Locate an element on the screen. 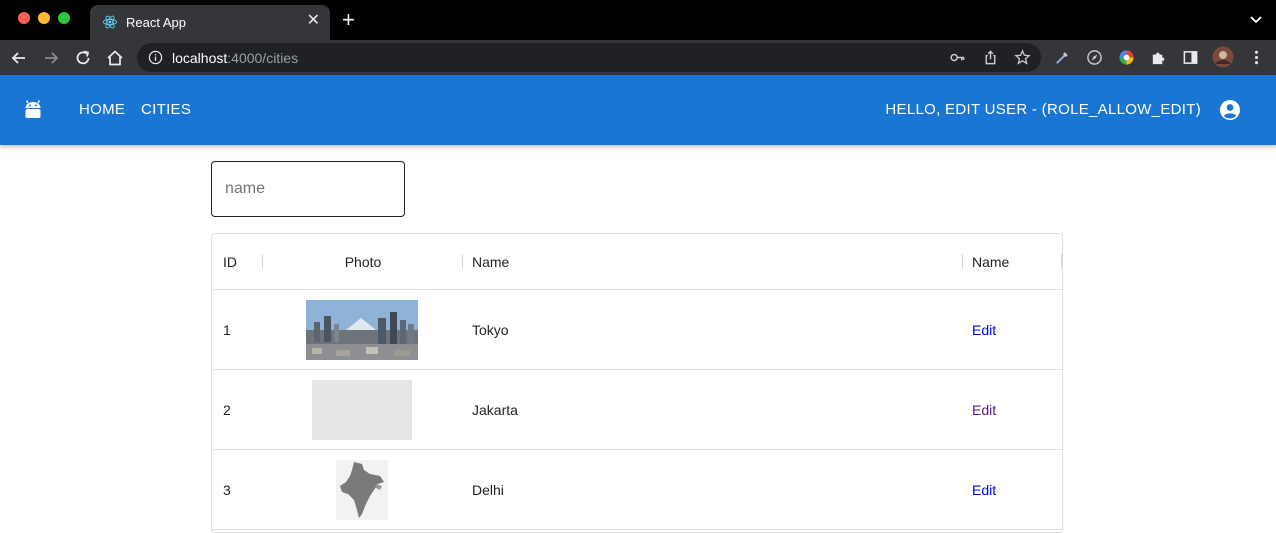  browser-toolbar: localhost:4000/cities is located at coordinates (638, 57).